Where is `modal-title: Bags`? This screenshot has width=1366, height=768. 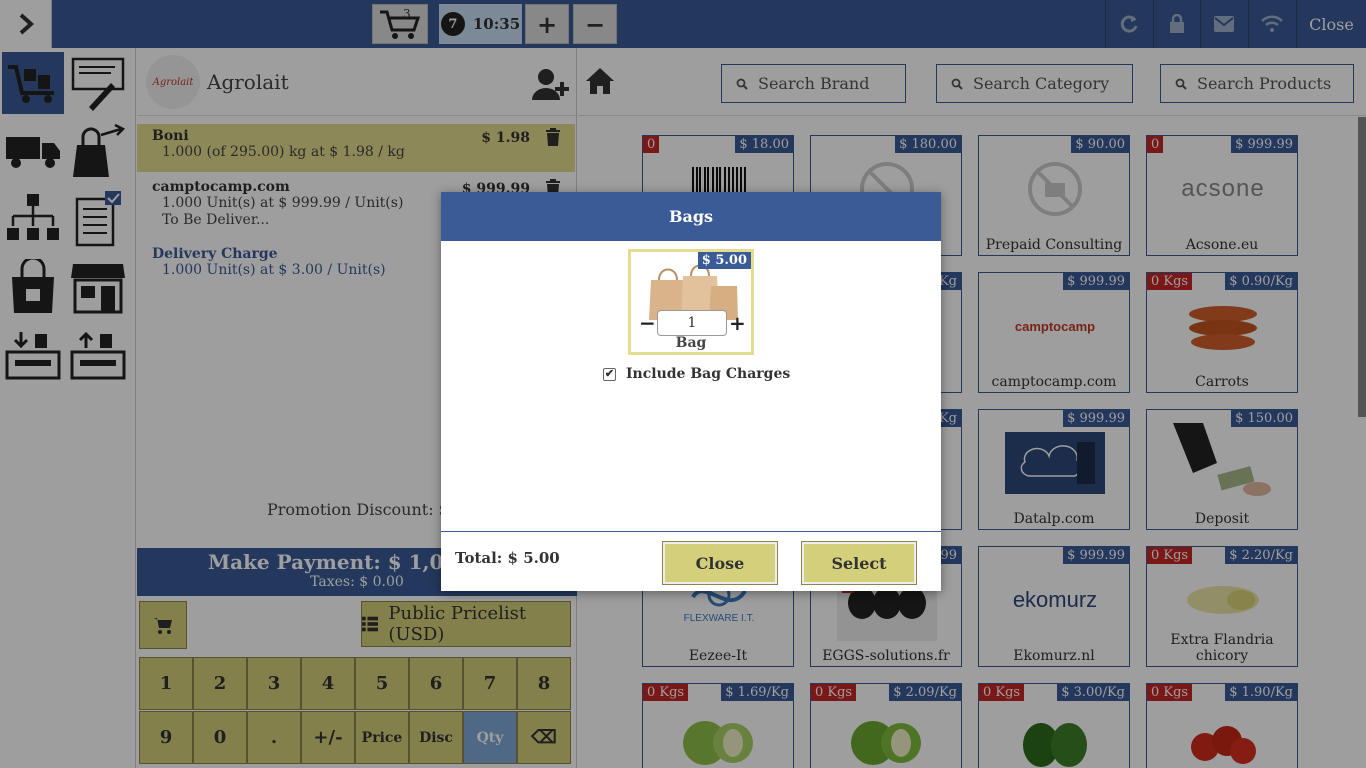 modal-title: Bags is located at coordinates (691, 216).